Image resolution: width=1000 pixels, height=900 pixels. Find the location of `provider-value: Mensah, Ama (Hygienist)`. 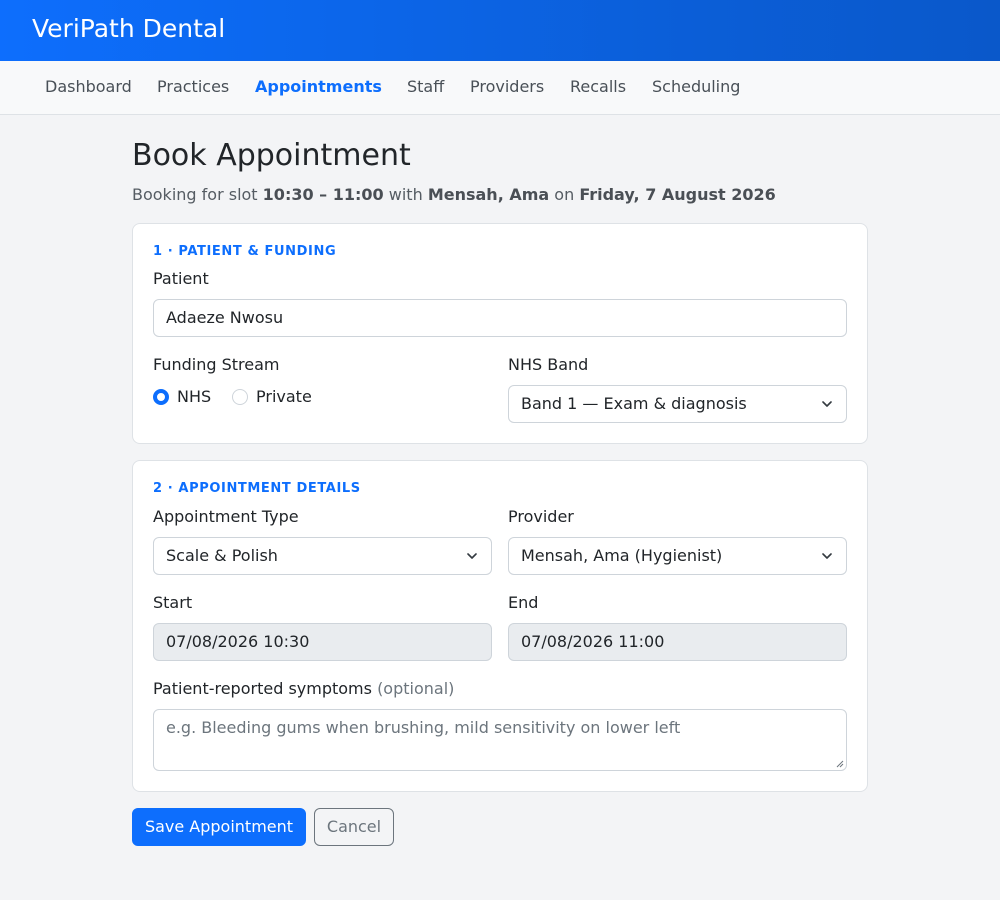

provider-value: Mensah, Ama (Hygienist) is located at coordinates (622, 555).